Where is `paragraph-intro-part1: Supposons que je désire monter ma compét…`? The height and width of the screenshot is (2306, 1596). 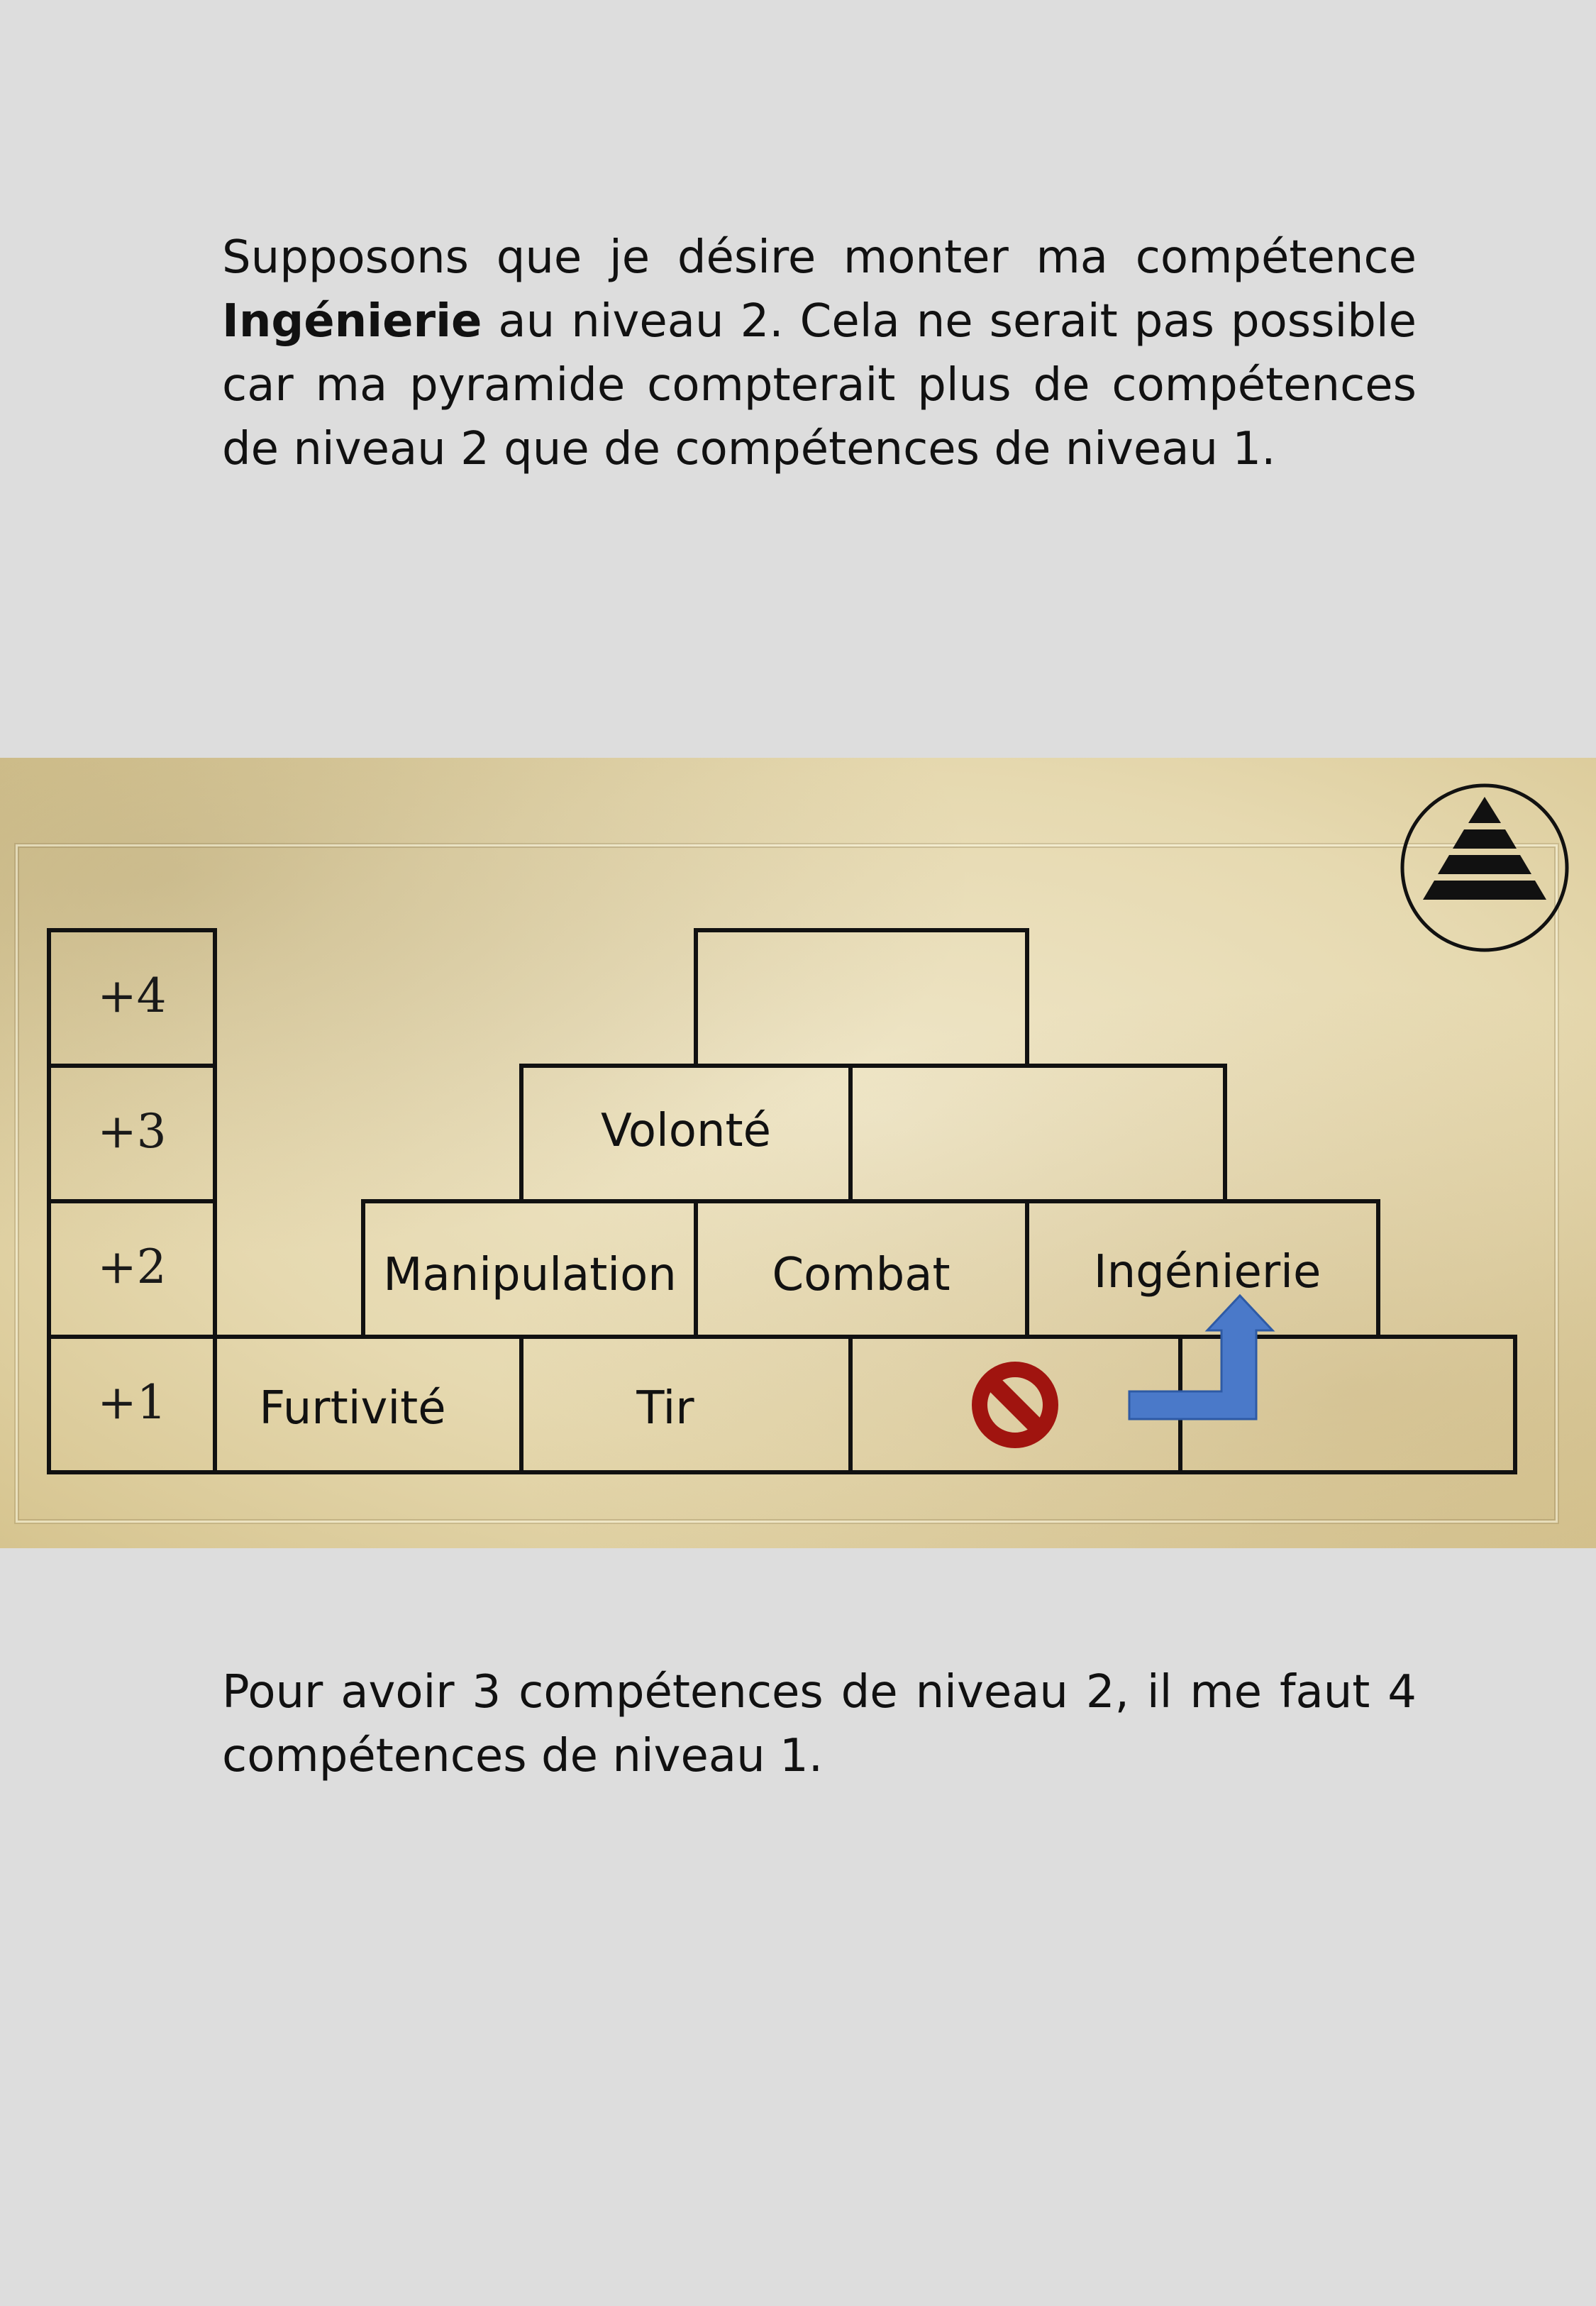 paragraph-intro-part1: Supposons que je désire monter ma compét… is located at coordinates (820, 257).